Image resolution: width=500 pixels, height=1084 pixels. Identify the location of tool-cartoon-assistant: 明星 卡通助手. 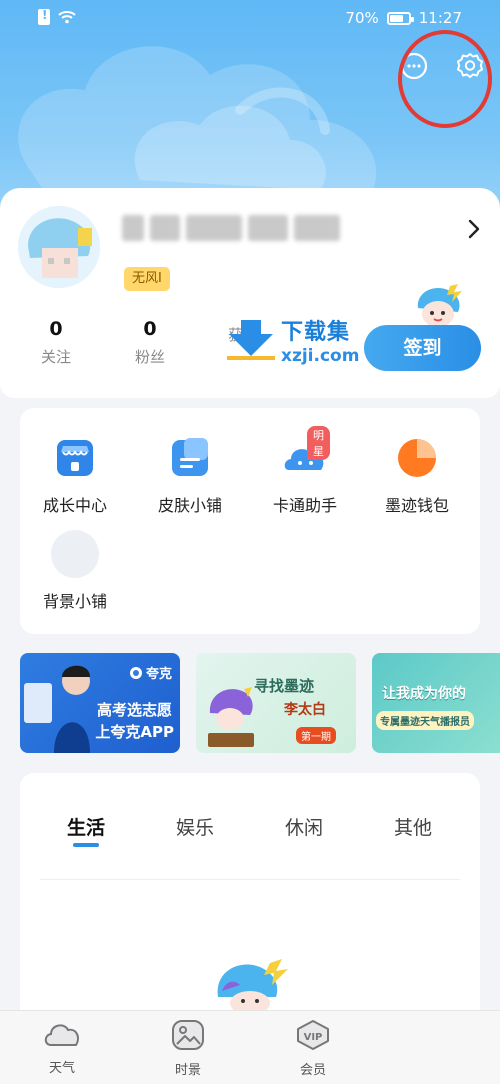
(305, 471).